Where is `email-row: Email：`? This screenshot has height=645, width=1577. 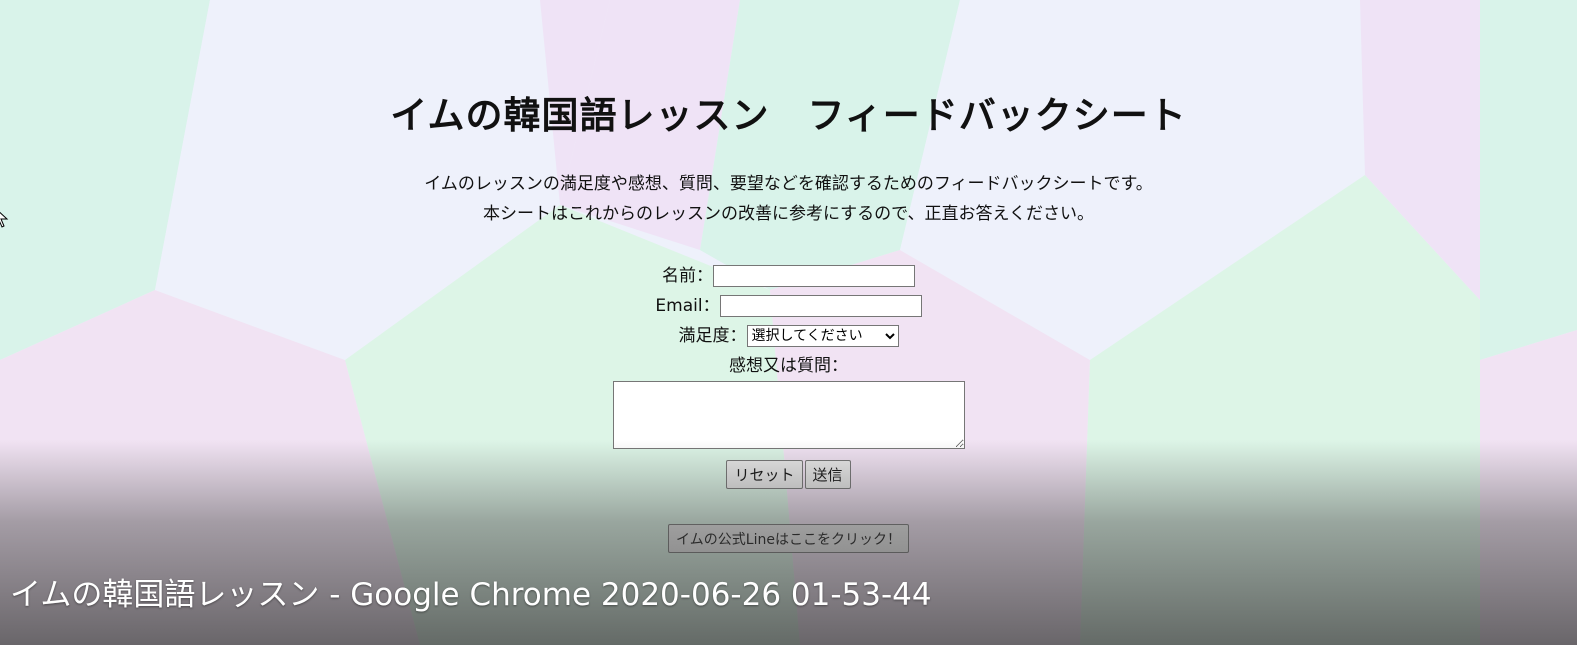
email-row: Email： is located at coordinates (788, 306).